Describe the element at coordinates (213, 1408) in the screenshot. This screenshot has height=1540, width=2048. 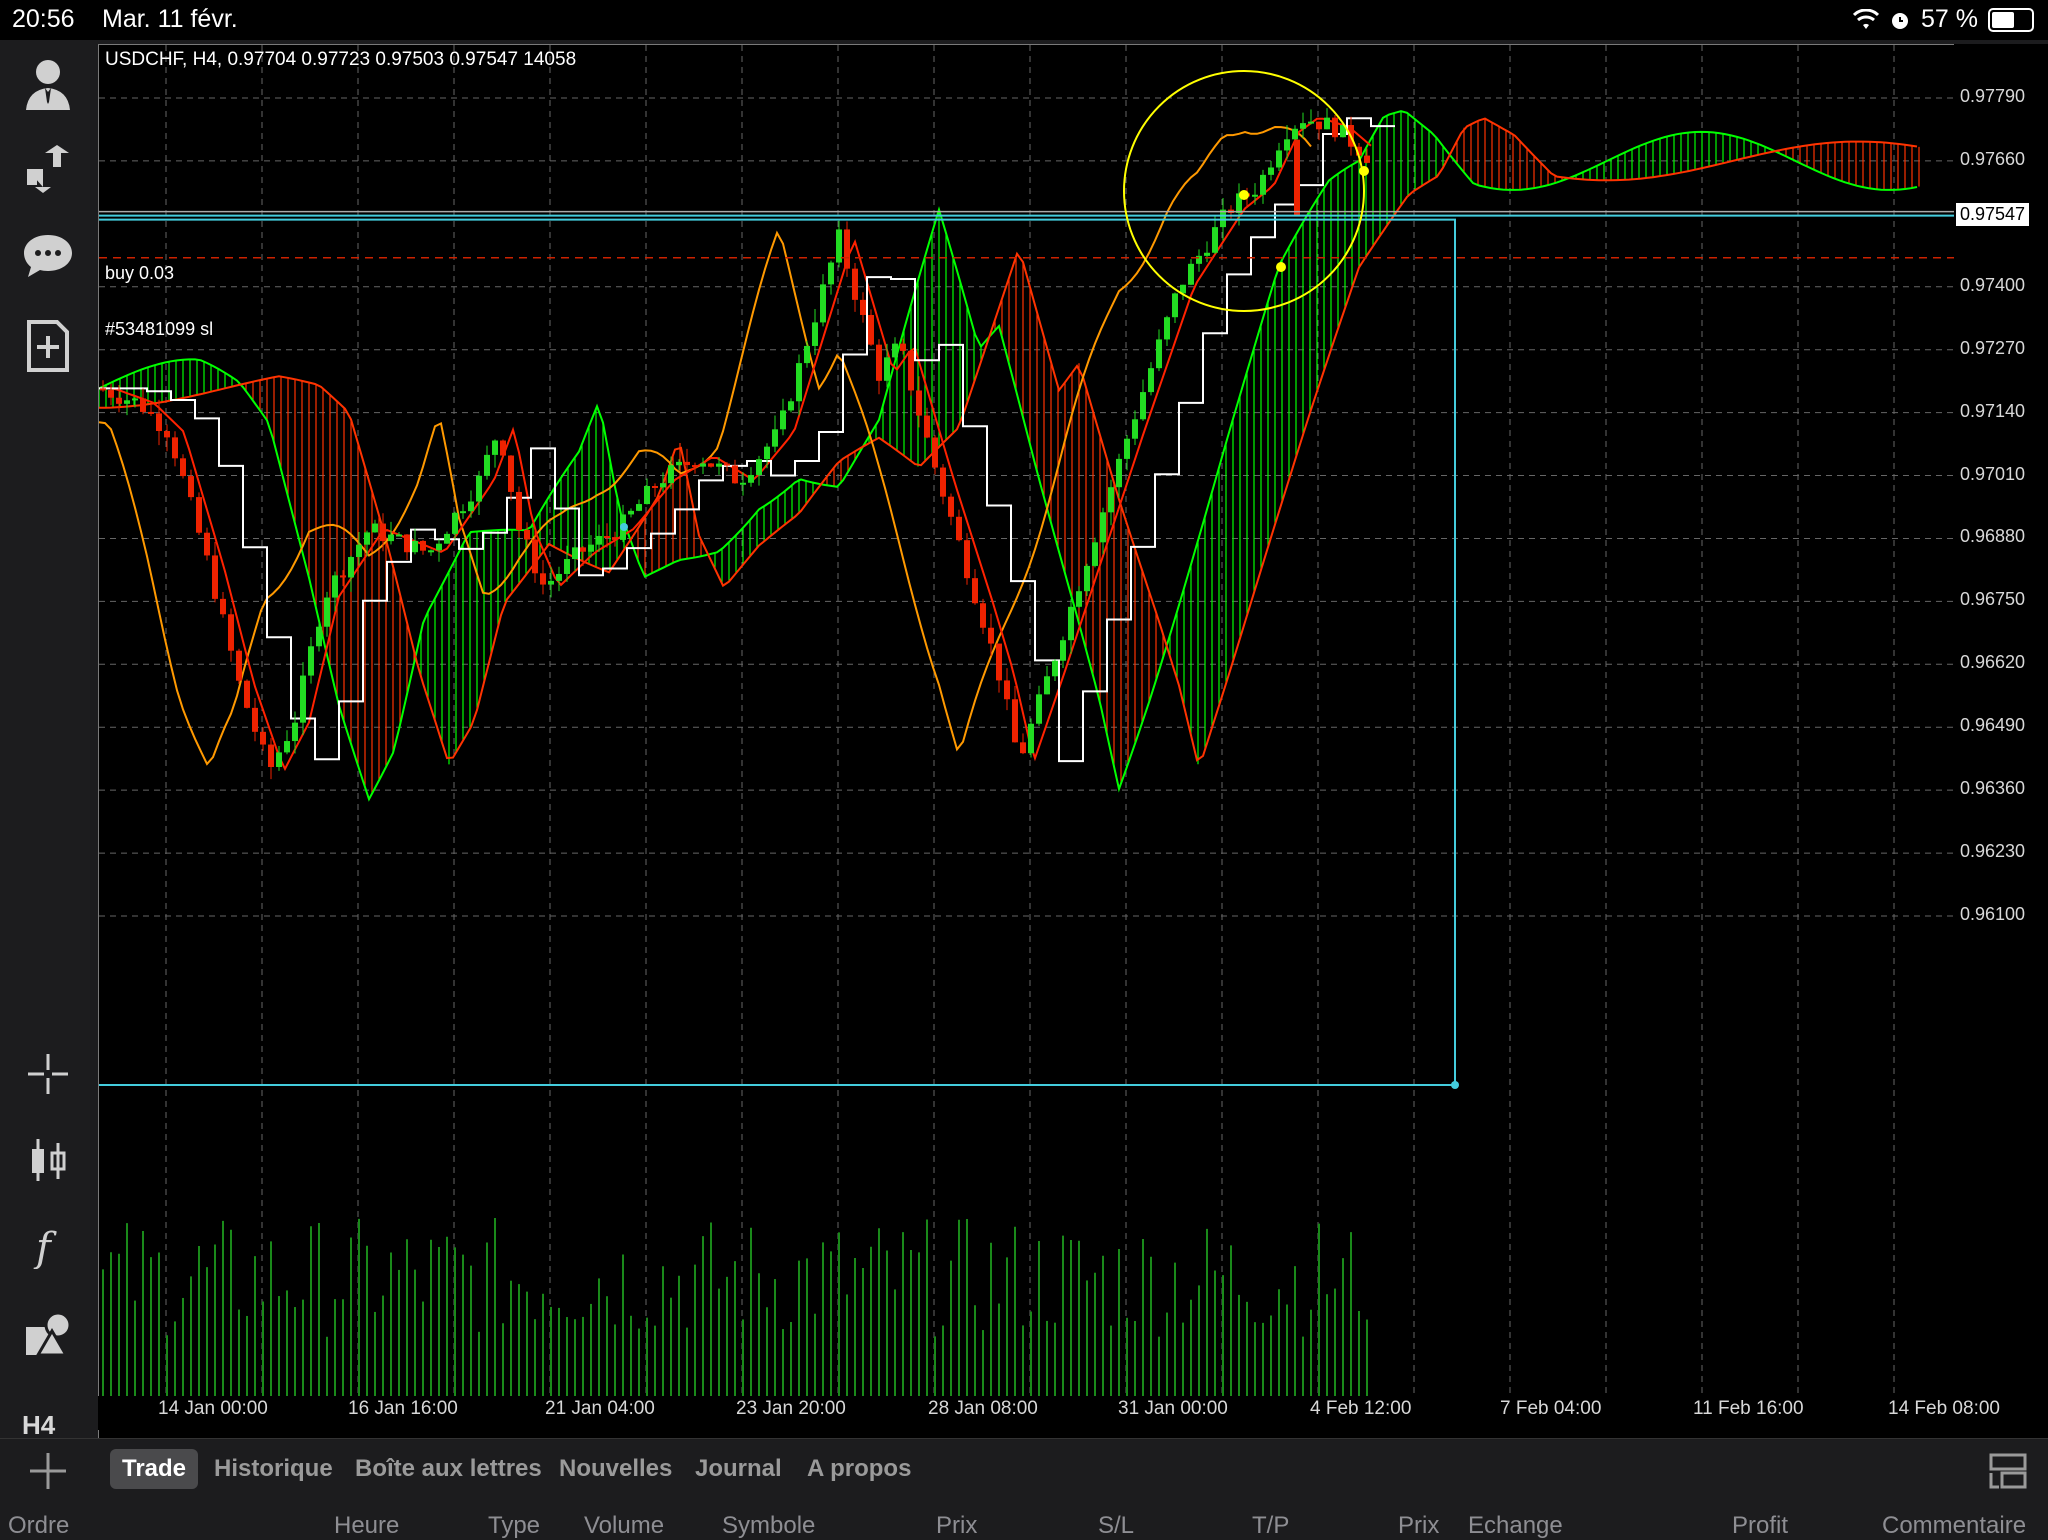
I see `time-tick: 14 Jan 00:00` at that location.